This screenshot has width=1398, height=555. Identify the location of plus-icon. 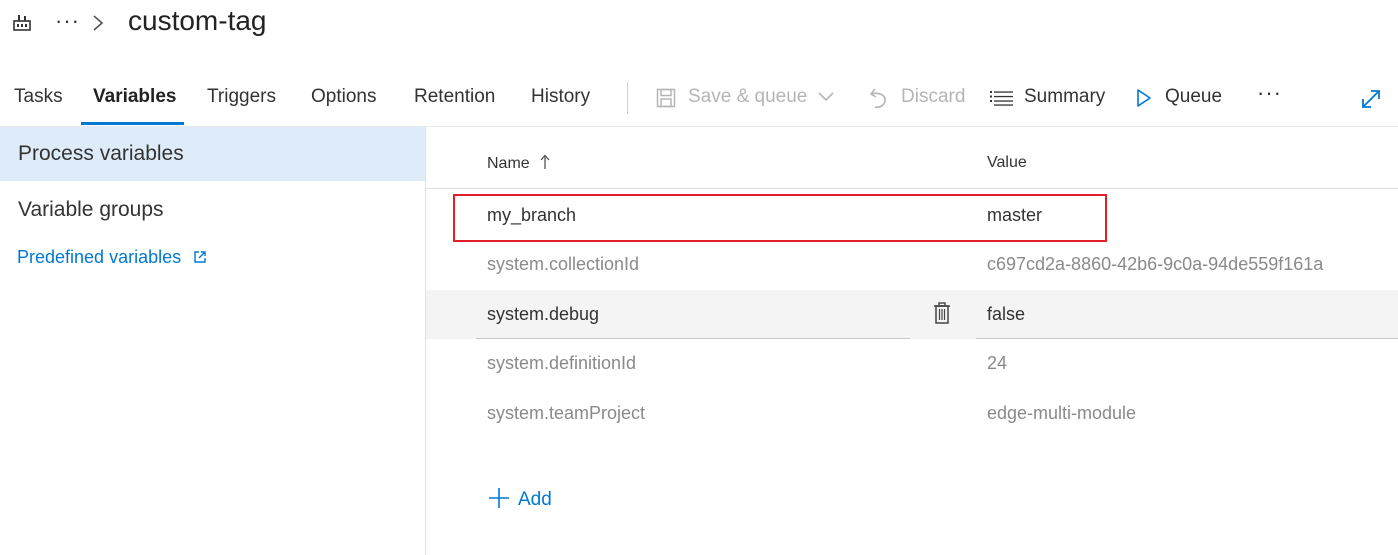
(499, 498).